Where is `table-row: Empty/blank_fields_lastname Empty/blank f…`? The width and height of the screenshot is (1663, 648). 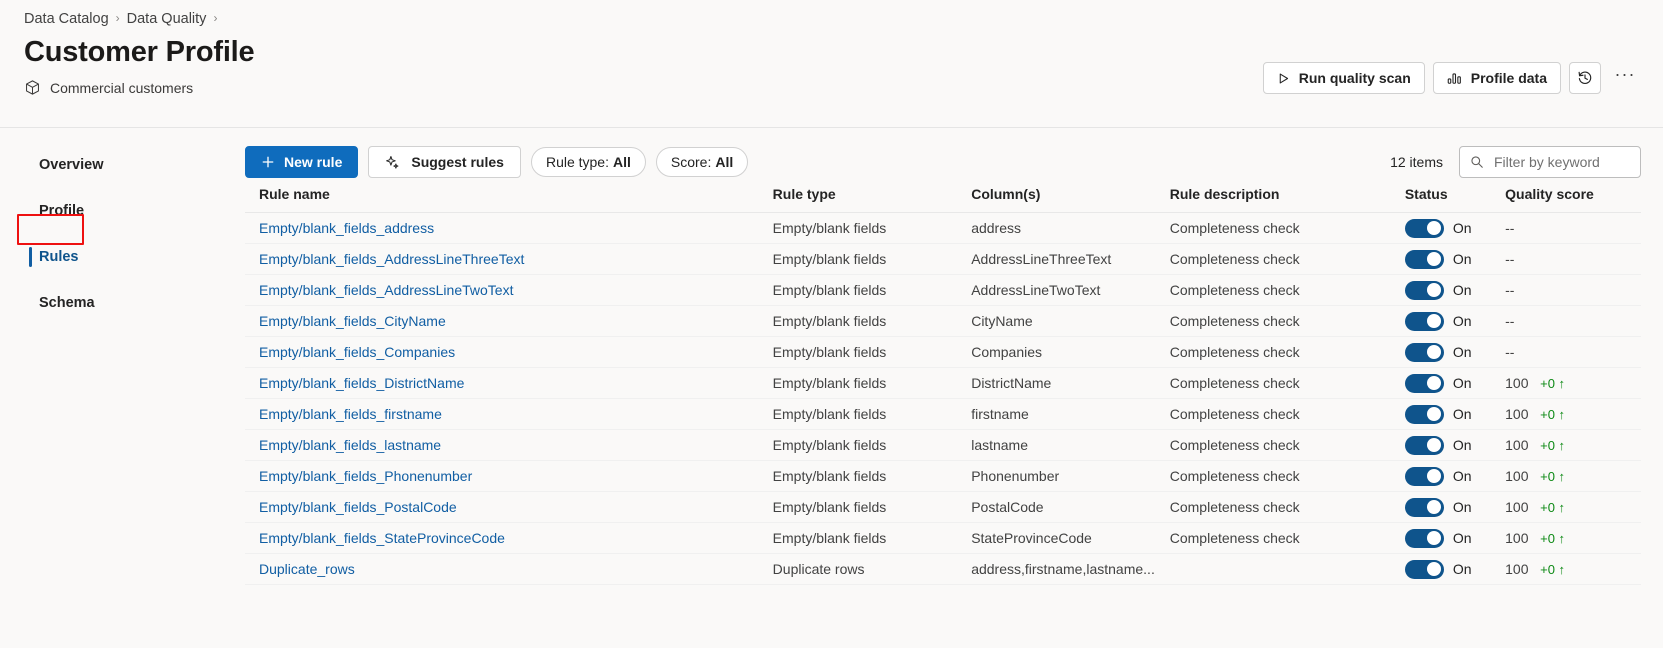
table-row: Empty/blank_fields_lastname Empty/blank f… is located at coordinates (943, 445).